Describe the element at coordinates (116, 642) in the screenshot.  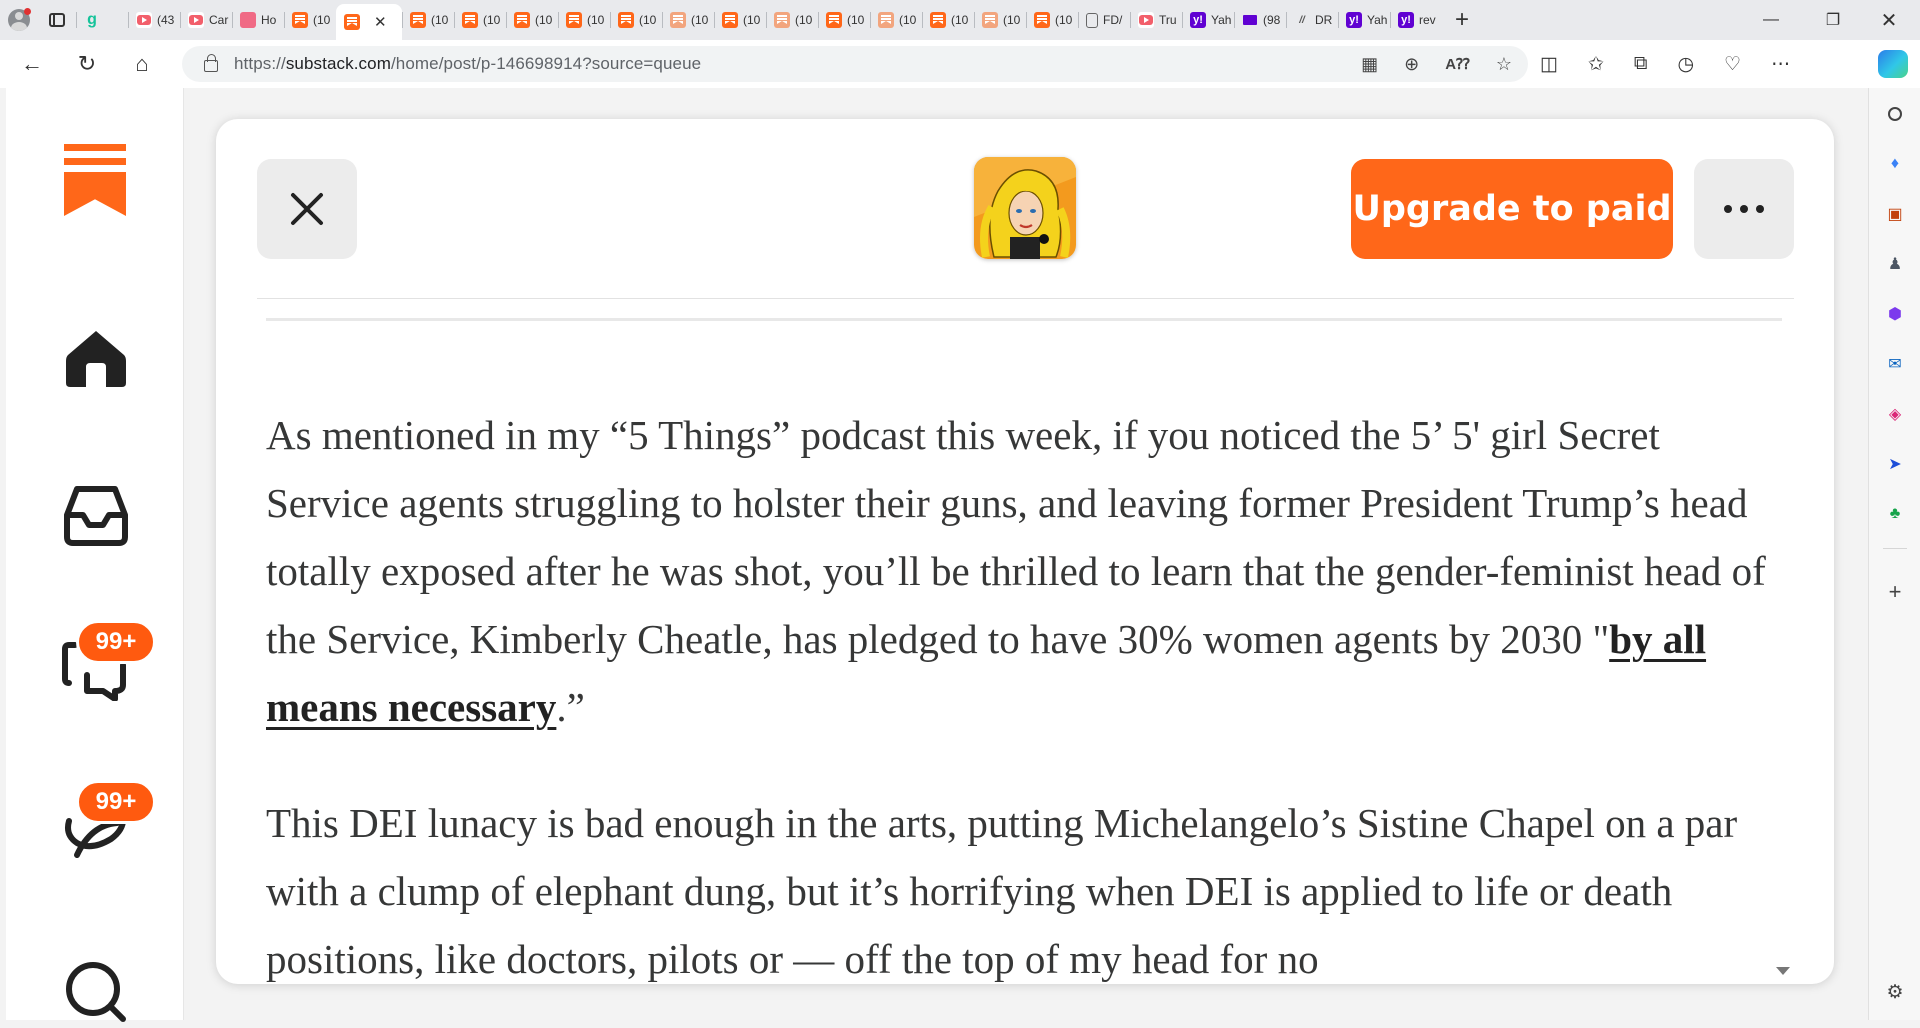
I see `chat-count-badge: 99+` at that location.